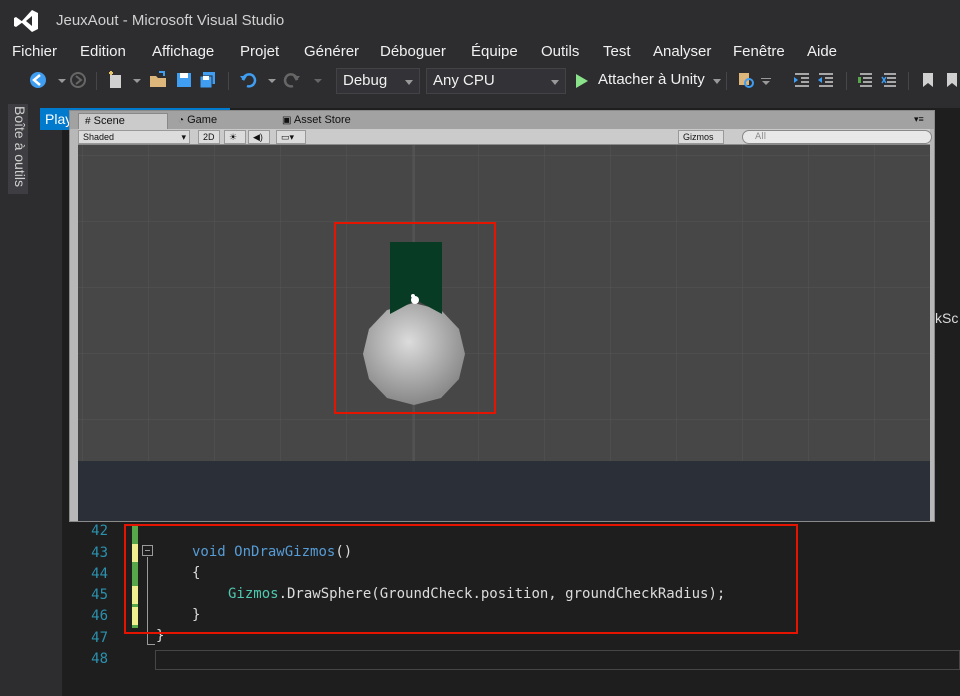  What do you see at coordinates (158, 80) in the screenshot?
I see `open-folder-icon` at bounding box center [158, 80].